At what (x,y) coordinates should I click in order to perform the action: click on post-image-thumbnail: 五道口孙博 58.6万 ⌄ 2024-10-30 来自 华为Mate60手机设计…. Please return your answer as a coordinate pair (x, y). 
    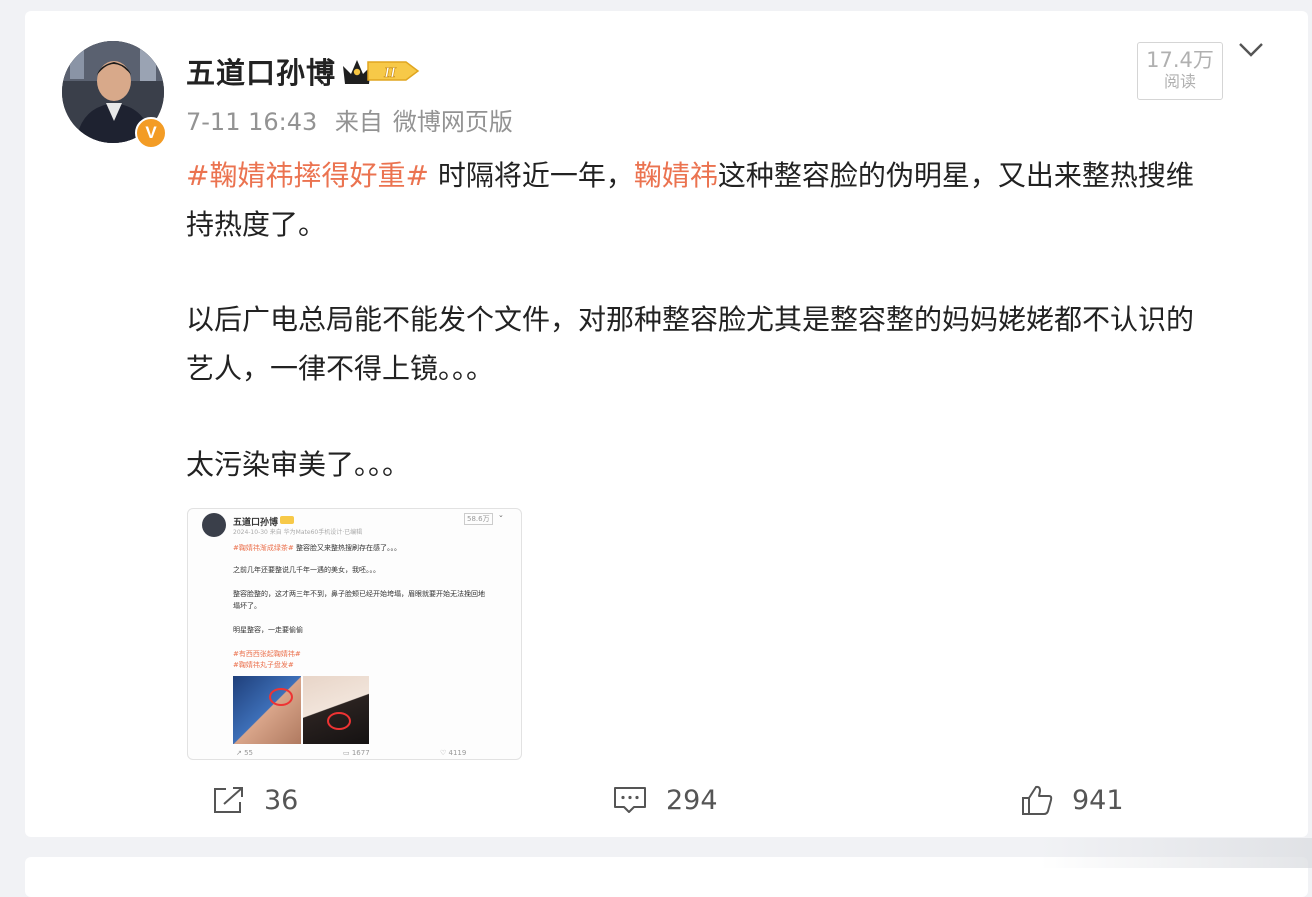
    Looking at the image, I should click on (354, 634).